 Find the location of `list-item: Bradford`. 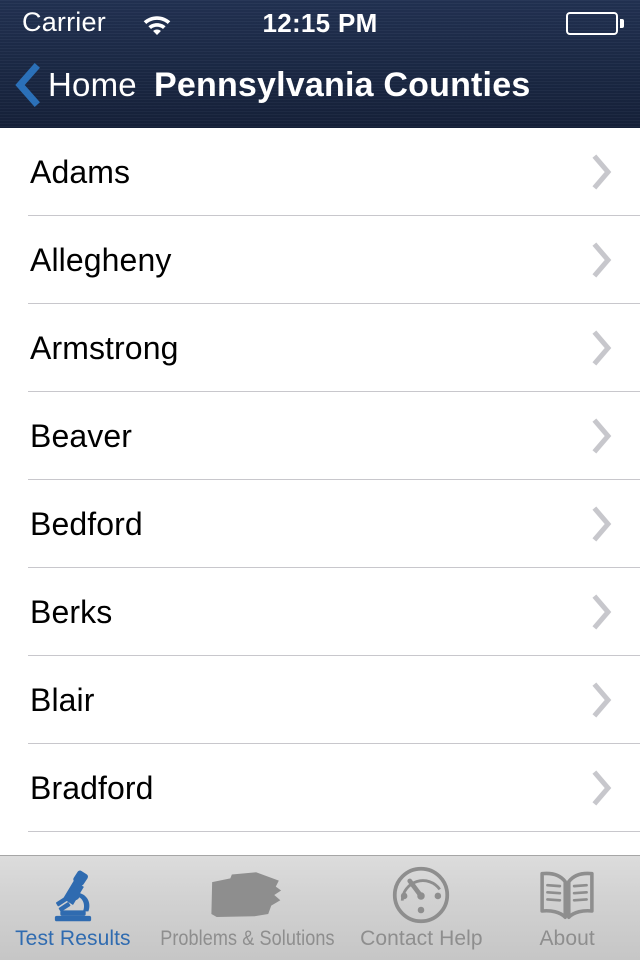

list-item: Bradford is located at coordinates (320, 788).